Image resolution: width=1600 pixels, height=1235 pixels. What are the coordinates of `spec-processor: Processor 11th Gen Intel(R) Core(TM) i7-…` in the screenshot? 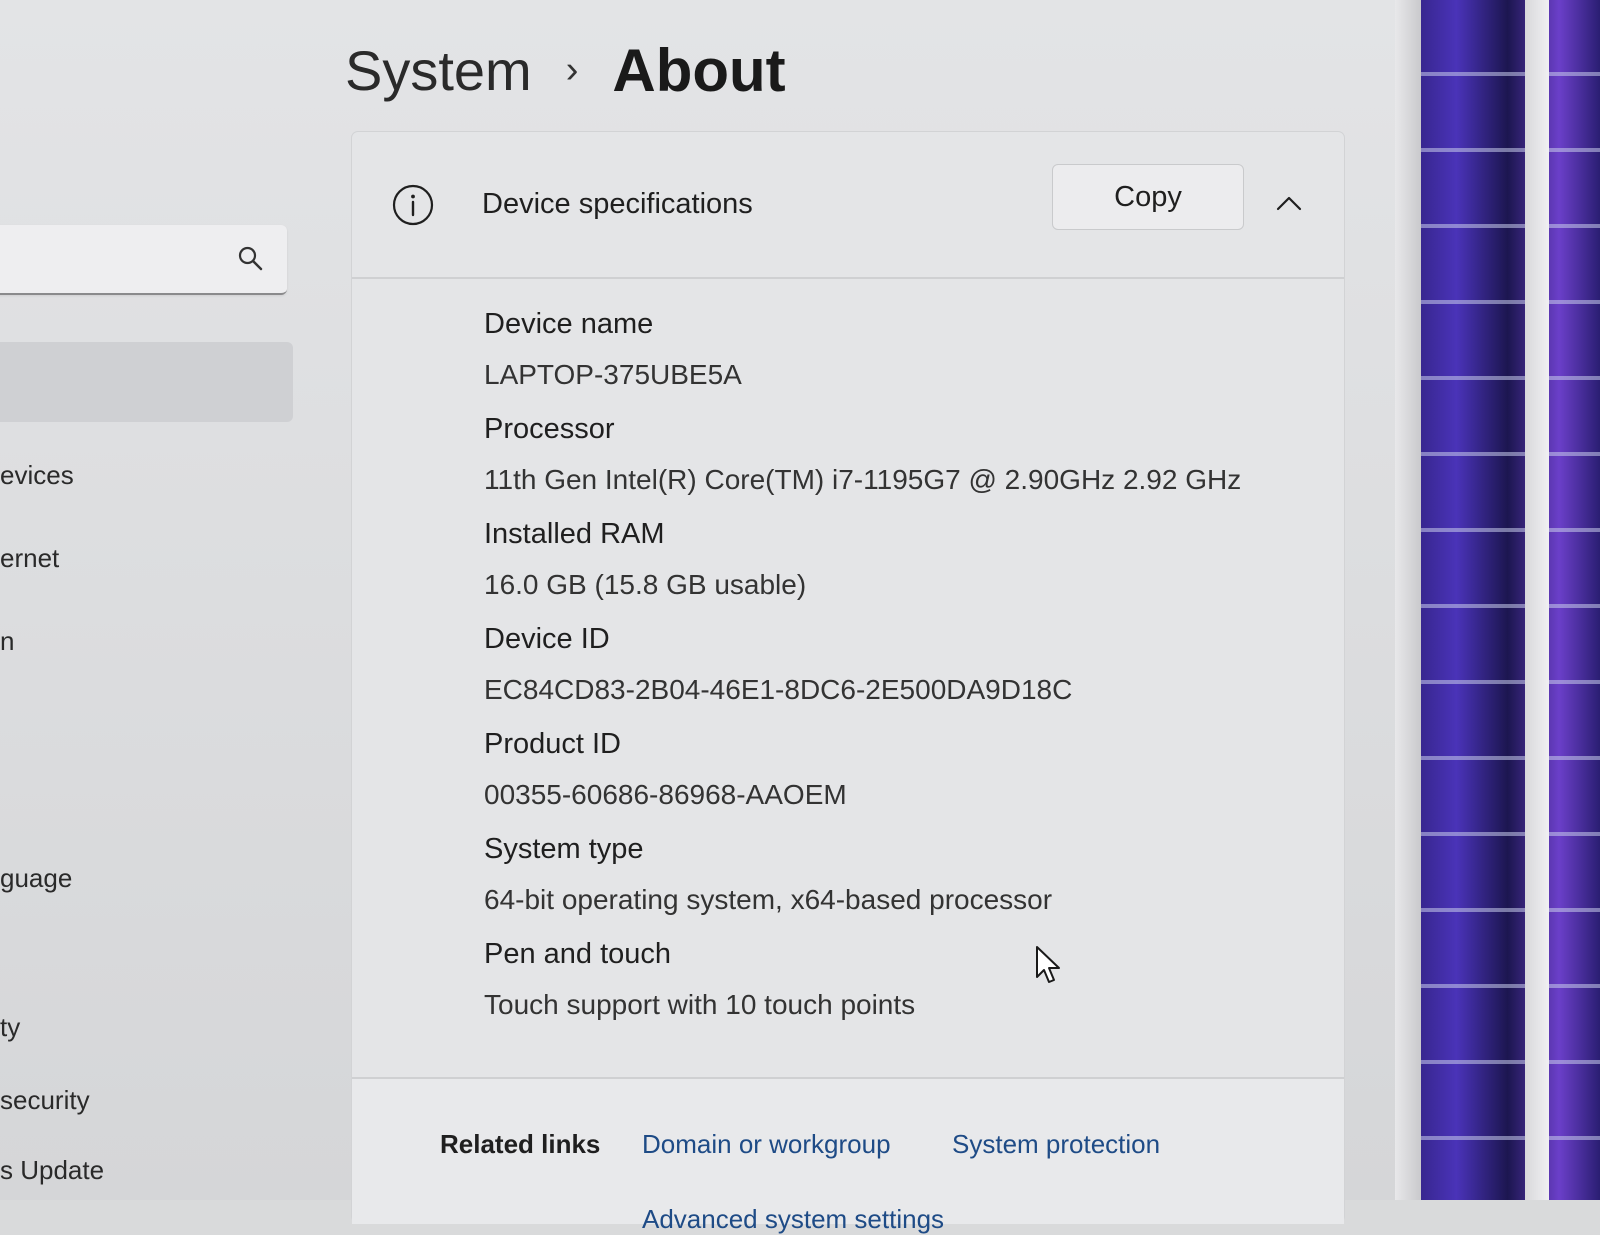 It's located at (904, 454).